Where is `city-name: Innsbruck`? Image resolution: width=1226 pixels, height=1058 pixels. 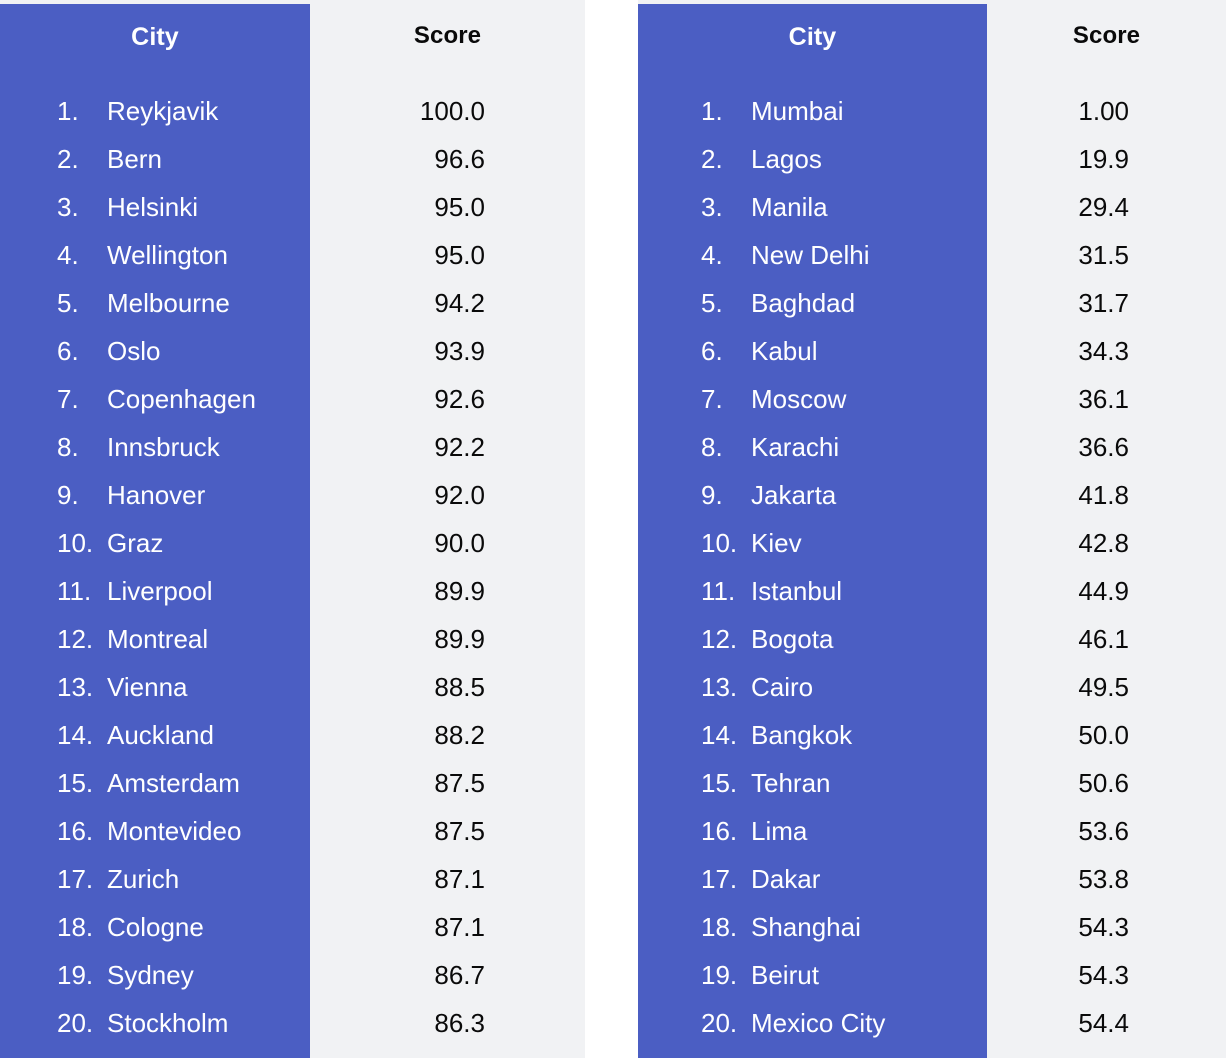
city-name: Innsbruck is located at coordinates (163, 447).